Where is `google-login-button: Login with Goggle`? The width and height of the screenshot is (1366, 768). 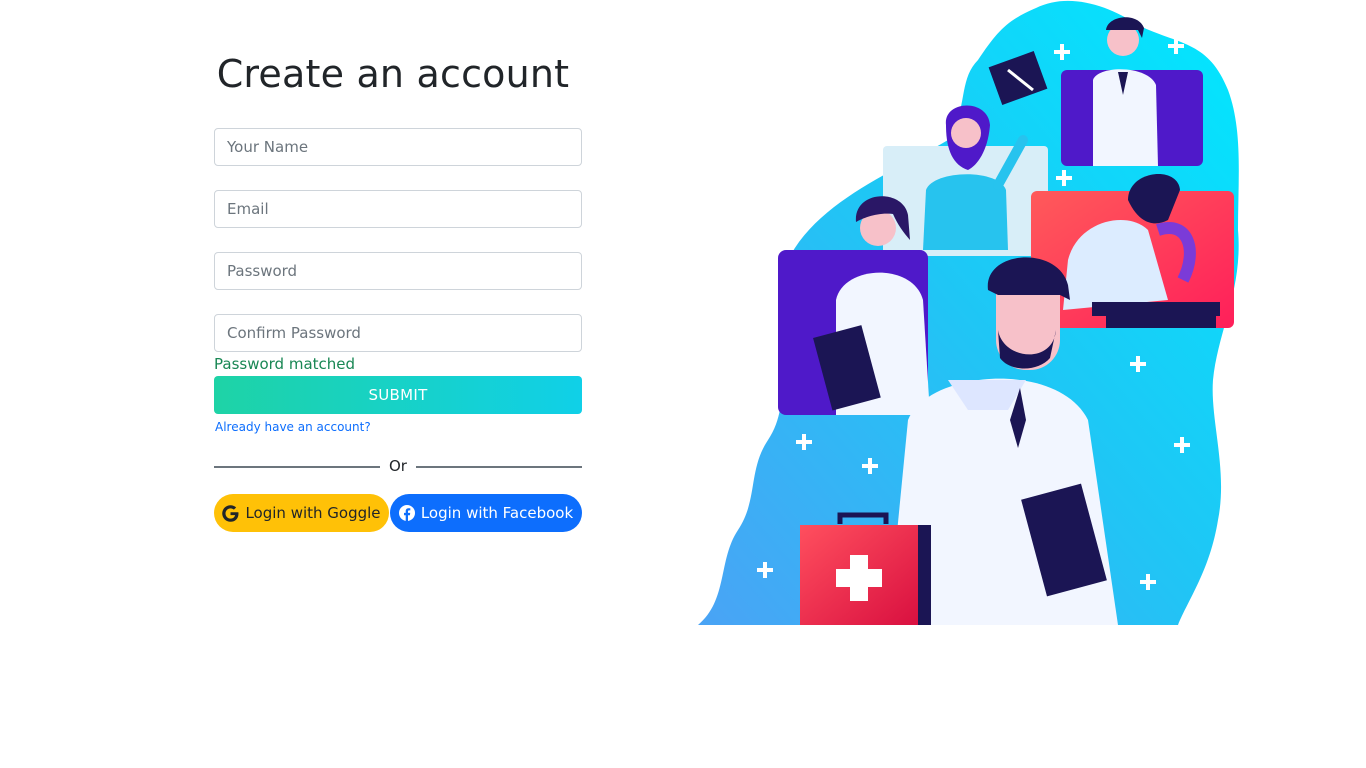 google-login-button: Login with Goggle is located at coordinates (301, 513).